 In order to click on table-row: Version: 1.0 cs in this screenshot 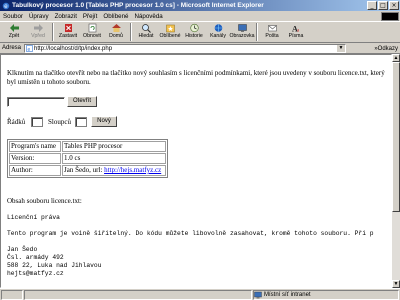, I will do `click(87, 158)`.